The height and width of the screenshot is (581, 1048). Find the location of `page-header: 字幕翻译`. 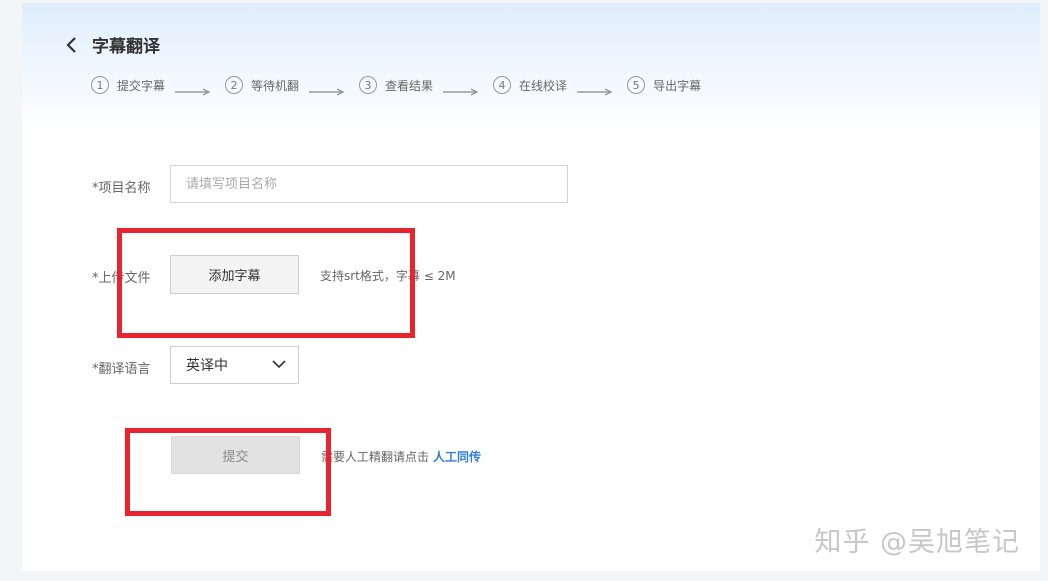

page-header: 字幕翻译 is located at coordinates (111, 44).